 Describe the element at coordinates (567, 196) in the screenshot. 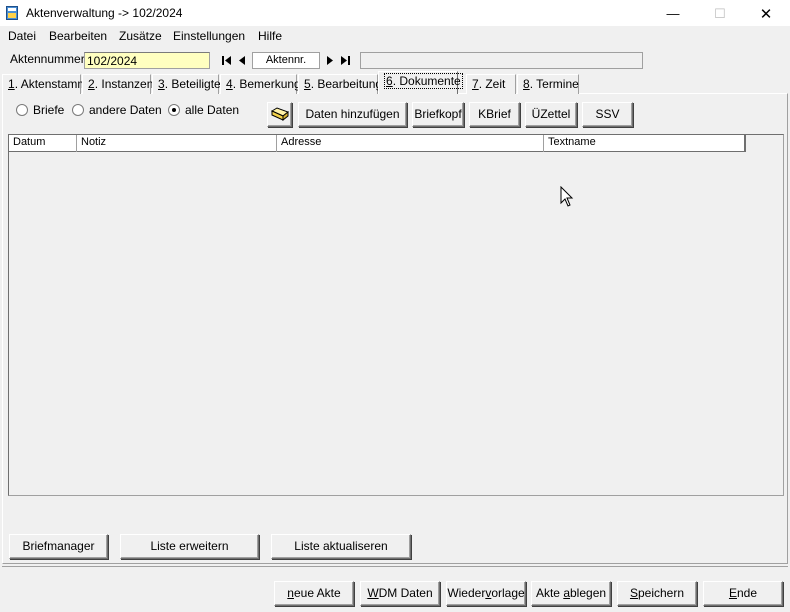

I see `mouse-cursor-icon` at that location.